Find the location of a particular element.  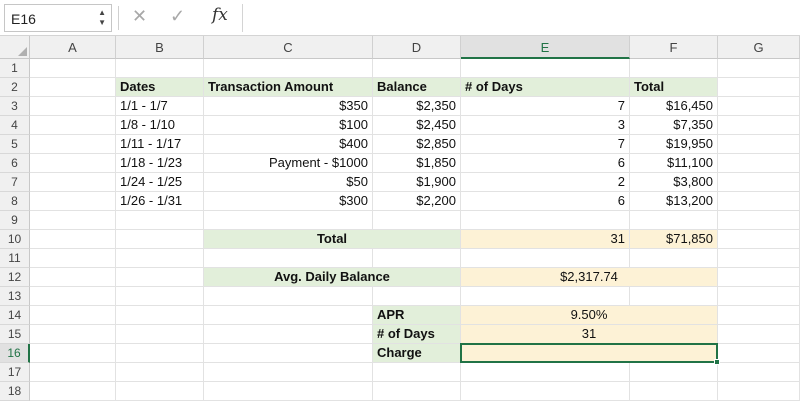

column-header-g: G is located at coordinates (759, 47).